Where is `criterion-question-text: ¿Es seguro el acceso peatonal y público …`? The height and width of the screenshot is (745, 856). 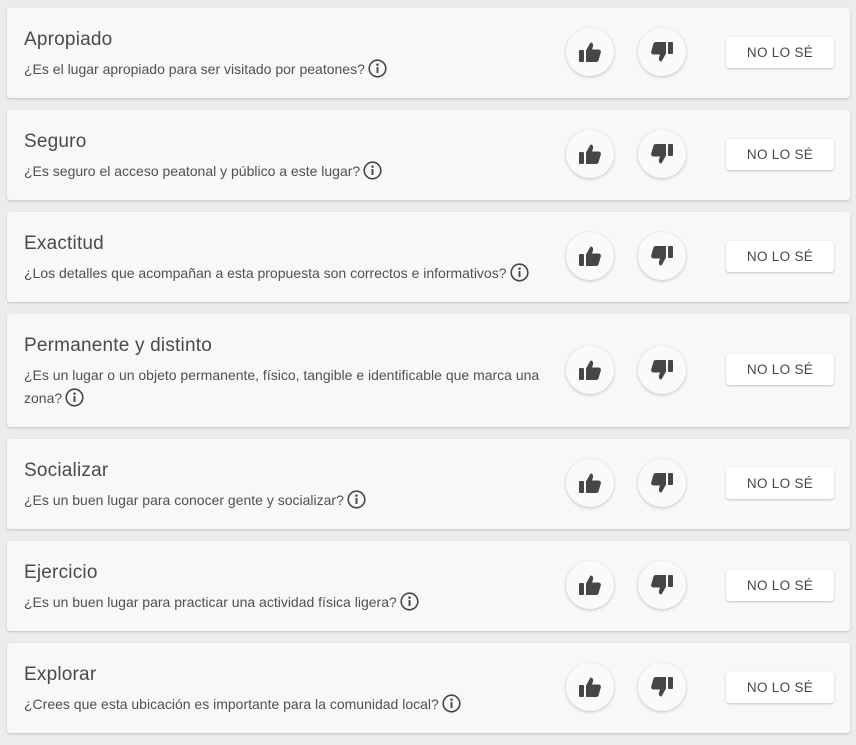 criterion-question-text: ¿Es seguro el acceso peatonal y público … is located at coordinates (192, 171).